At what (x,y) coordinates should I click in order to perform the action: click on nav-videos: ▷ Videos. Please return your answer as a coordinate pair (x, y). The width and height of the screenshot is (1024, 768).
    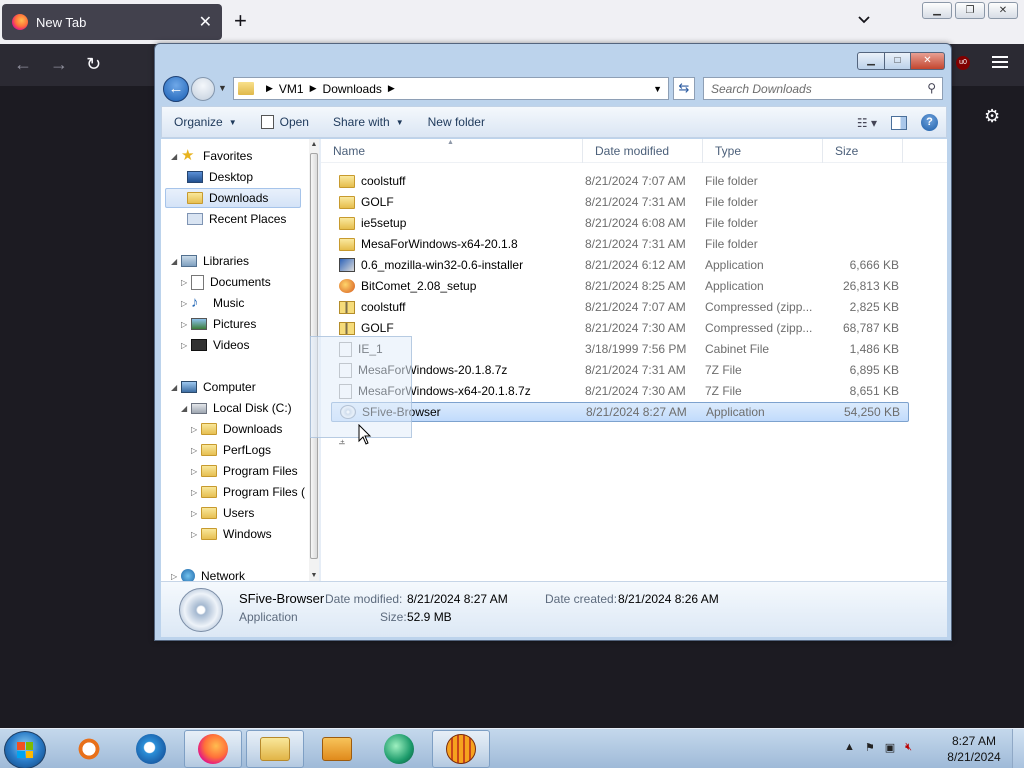
    Looking at the image, I should click on (215, 345).